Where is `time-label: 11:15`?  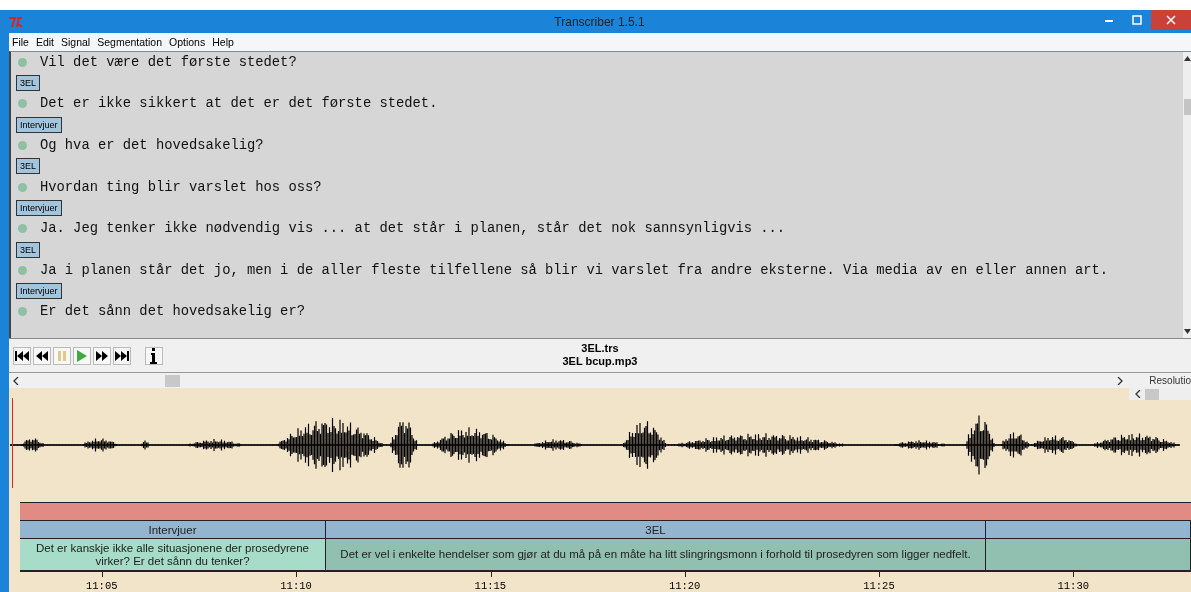
time-label: 11:15 is located at coordinates (490, 586).